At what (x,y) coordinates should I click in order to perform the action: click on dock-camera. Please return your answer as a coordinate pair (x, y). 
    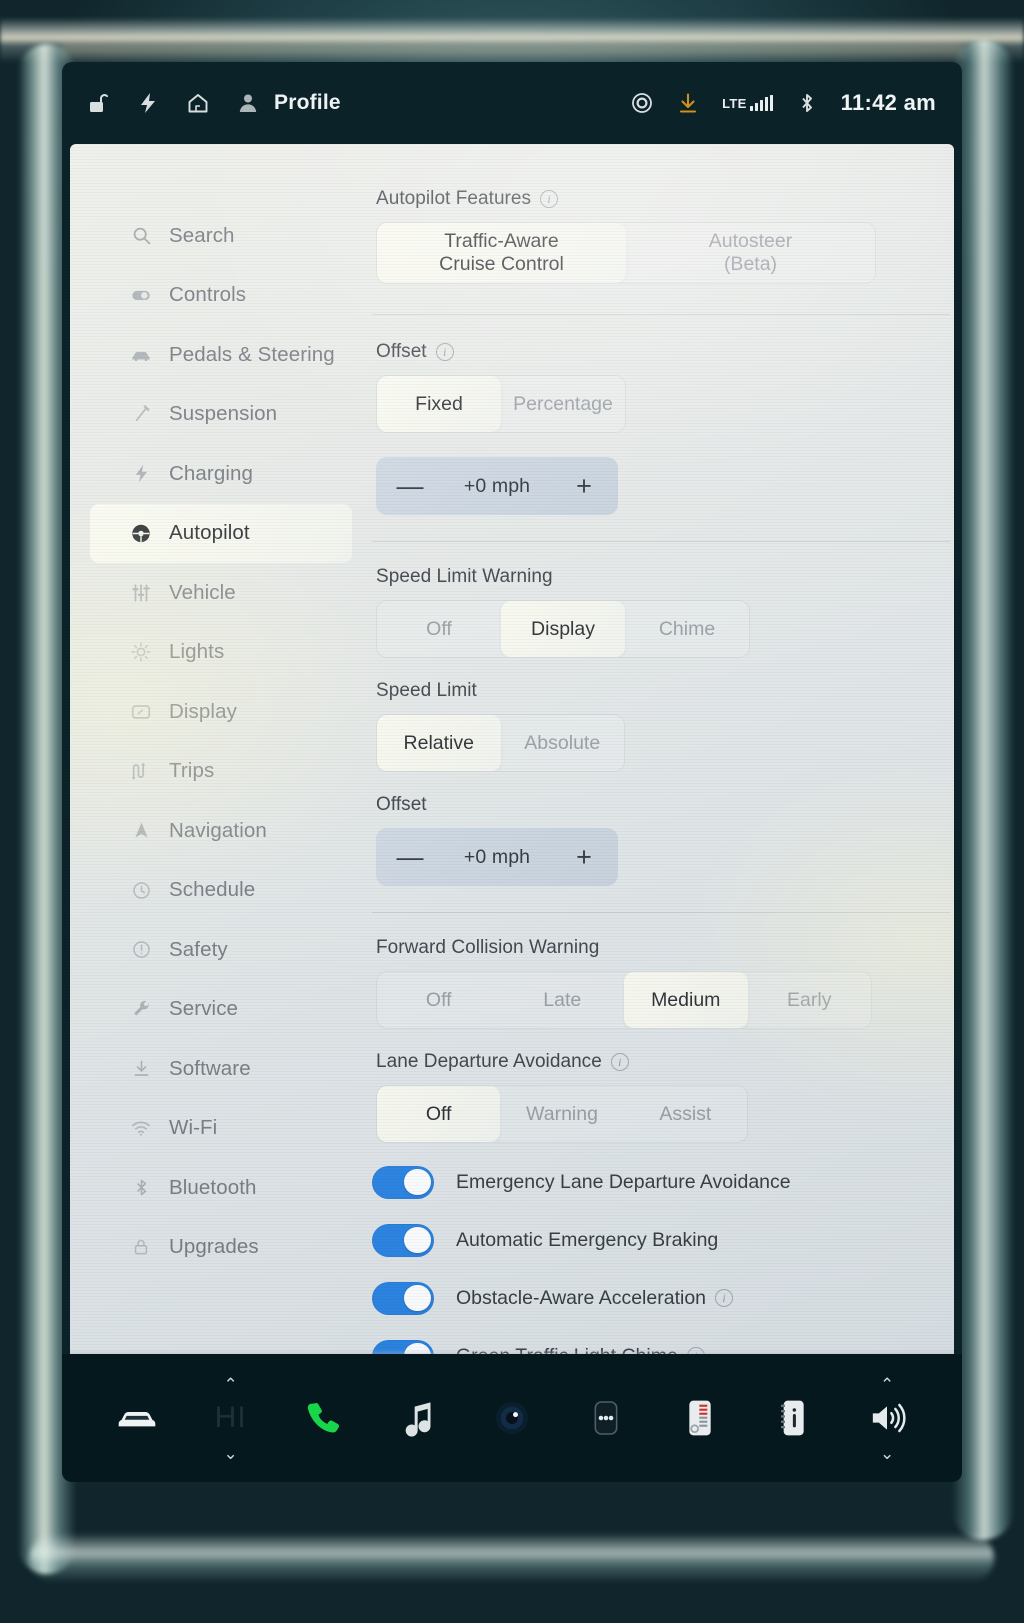
    Looking at the image, I should click on (512, 1418).